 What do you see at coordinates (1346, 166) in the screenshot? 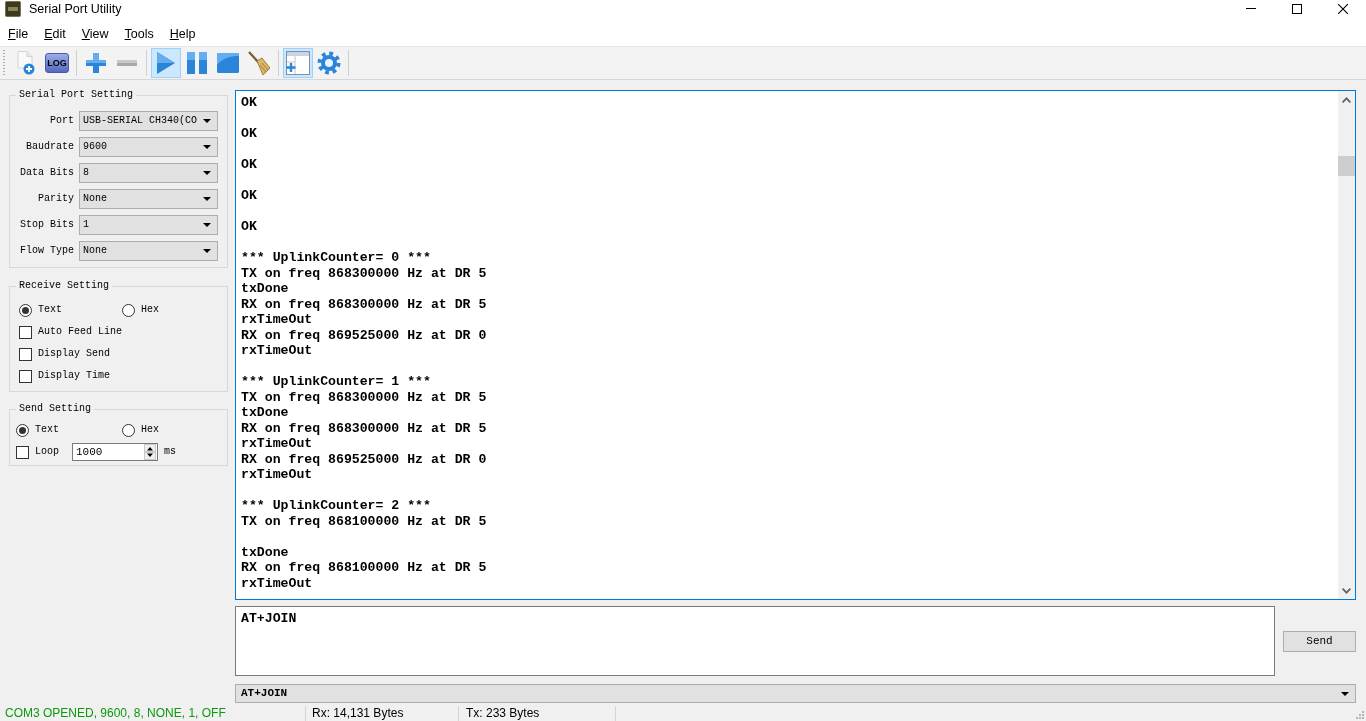
I see `scroll-thumb` at bounding box center [1346, 166].